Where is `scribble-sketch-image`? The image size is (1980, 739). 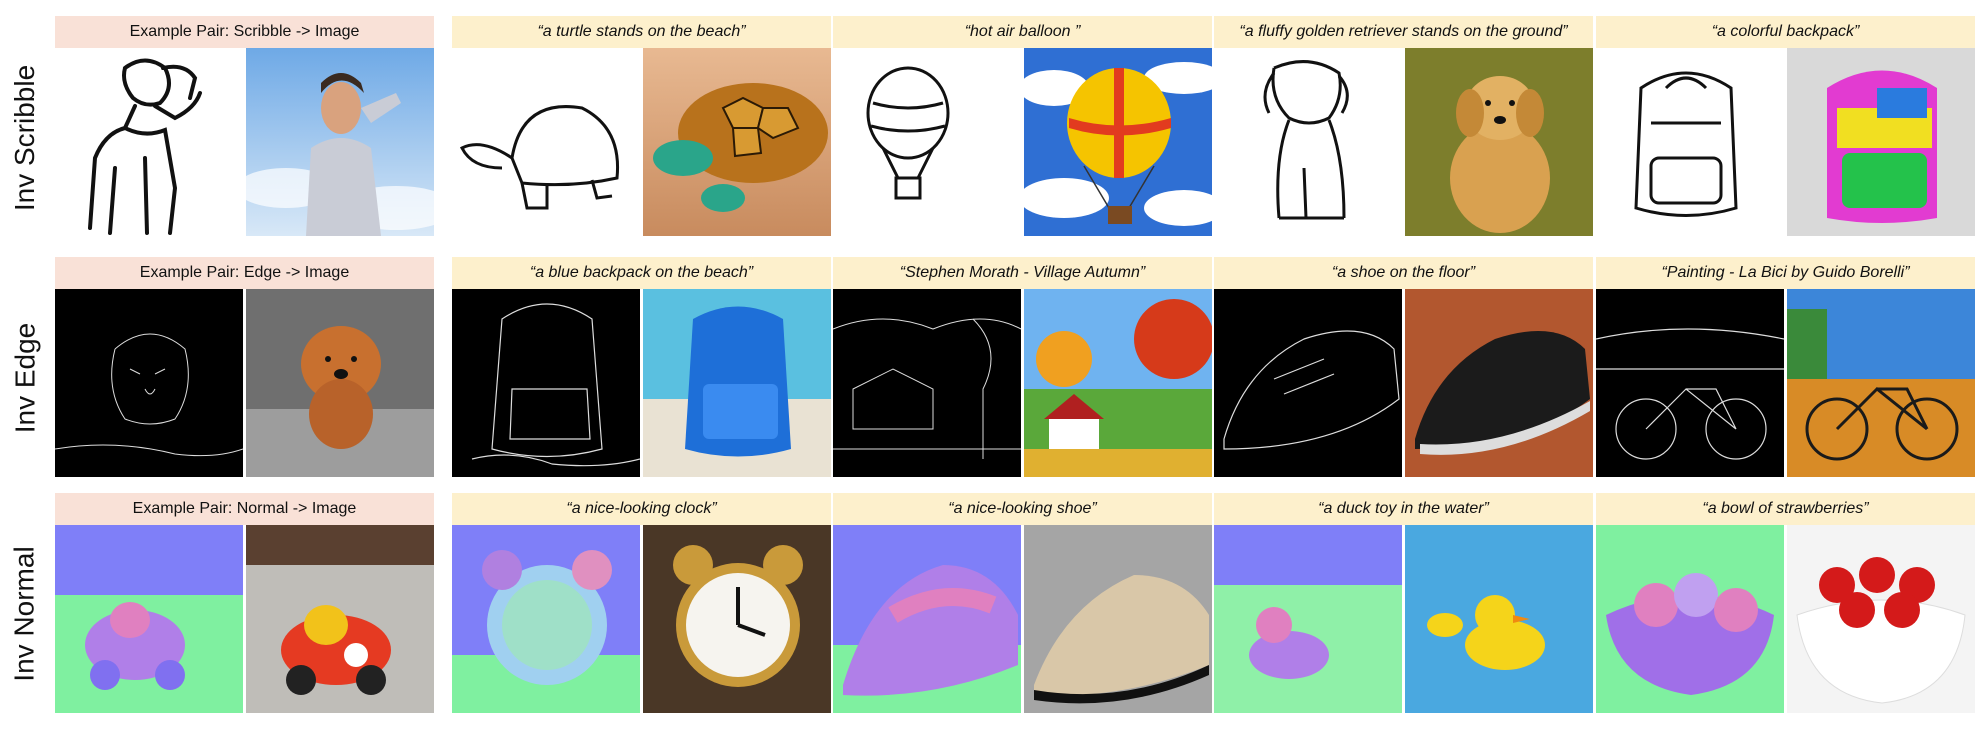 scribble-sketch-image is located at coordinates (149, 142).